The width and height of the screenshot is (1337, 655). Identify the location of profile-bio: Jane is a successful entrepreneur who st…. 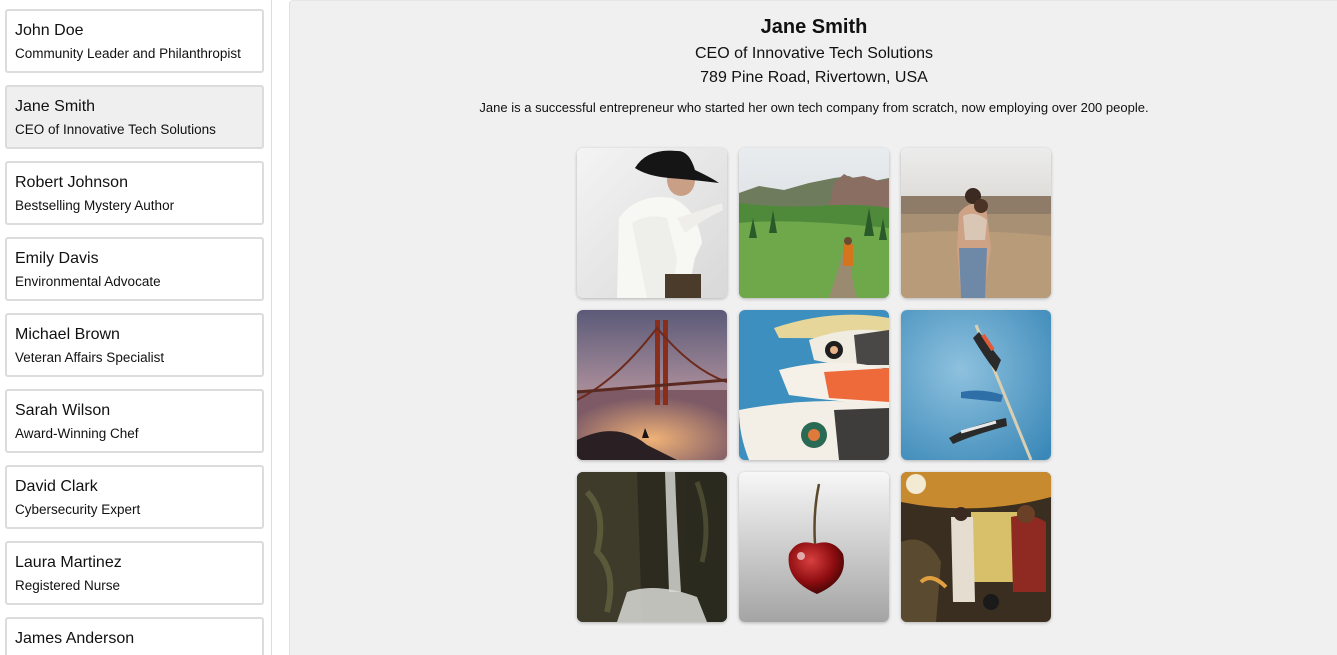
(814, 107).